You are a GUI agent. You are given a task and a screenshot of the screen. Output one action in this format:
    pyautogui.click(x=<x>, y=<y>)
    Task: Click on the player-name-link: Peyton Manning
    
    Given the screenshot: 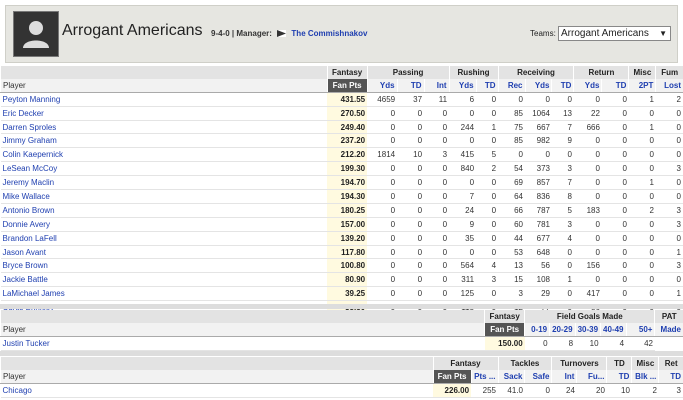 What is the action you would take?
    pyautogui.click(x=164, y=99)
    